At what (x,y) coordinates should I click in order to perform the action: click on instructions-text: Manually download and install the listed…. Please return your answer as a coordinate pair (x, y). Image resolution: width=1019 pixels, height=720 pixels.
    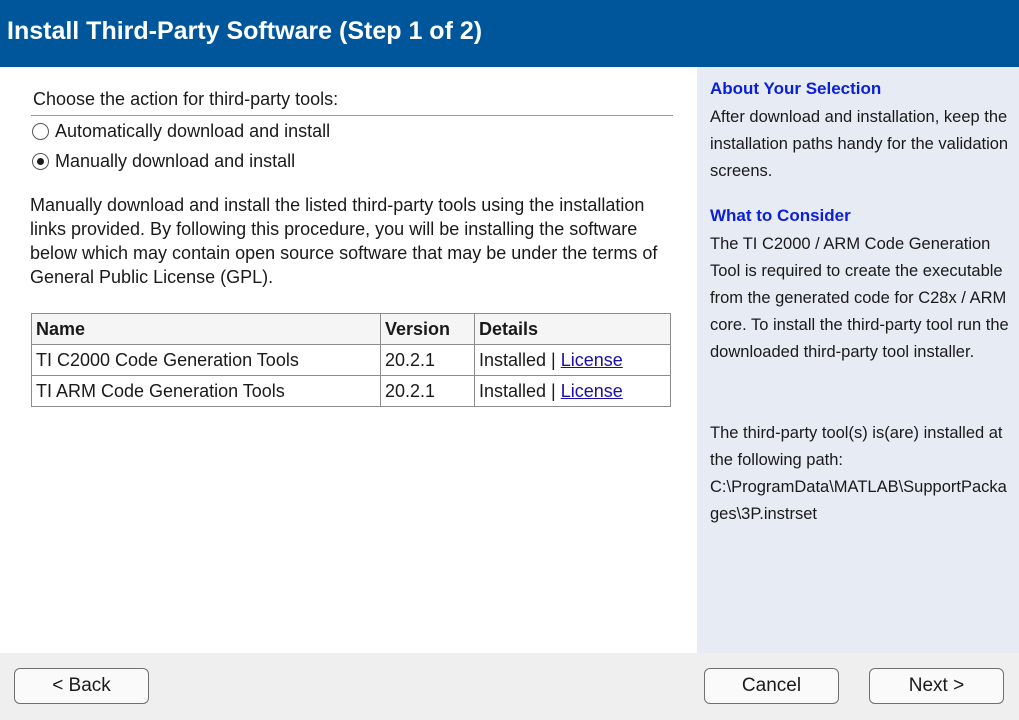
    Looking at the image, I should click on (344, 241).